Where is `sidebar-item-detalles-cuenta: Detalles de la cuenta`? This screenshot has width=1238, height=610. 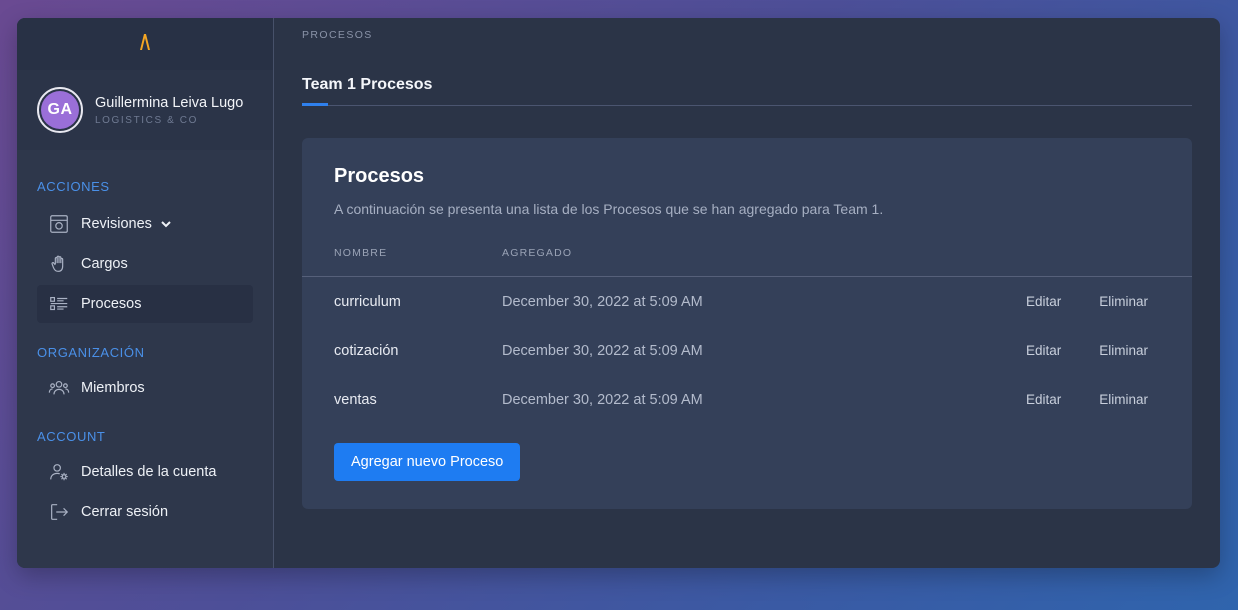 sidebar-item-detalles-cuenta: Detalles de la cuenta is located at coordinates (145, 472).